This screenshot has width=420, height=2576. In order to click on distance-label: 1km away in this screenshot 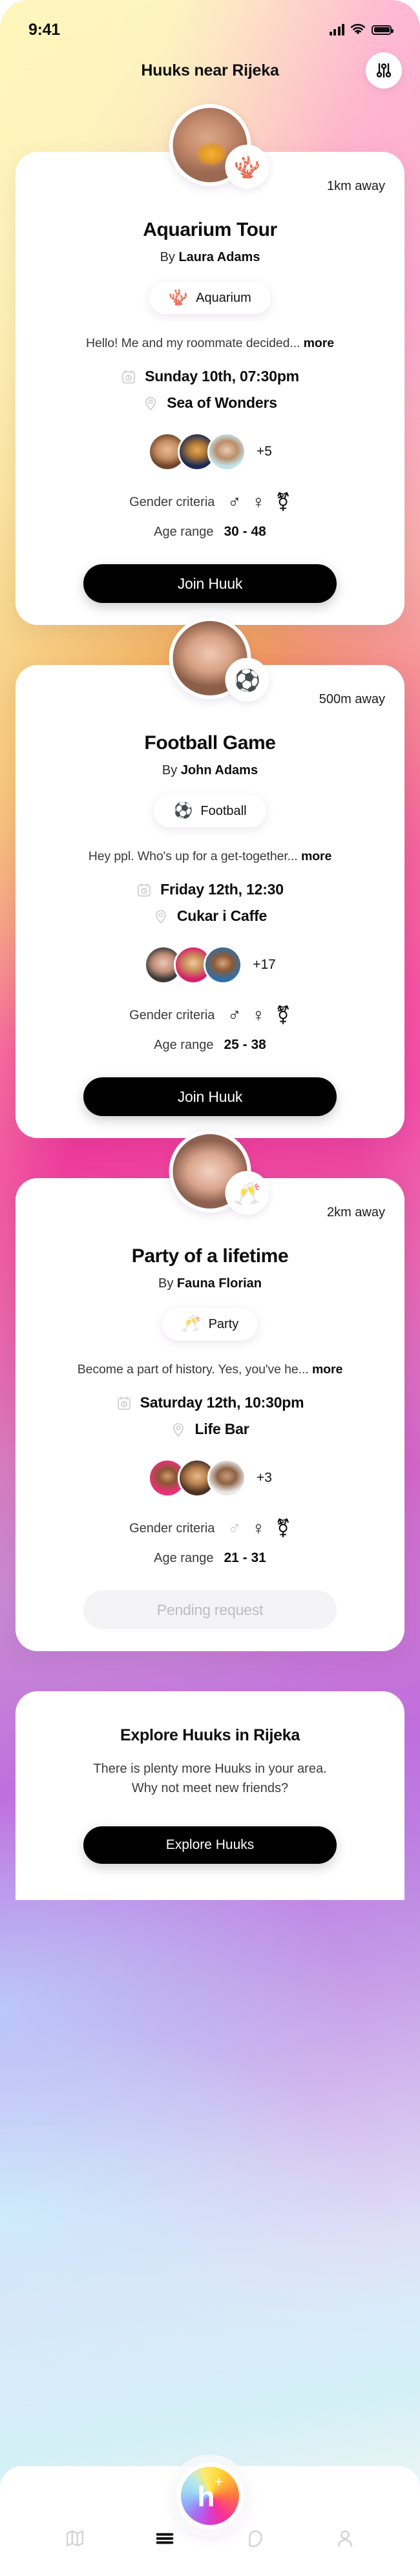, I will do `click(356, 186)`.